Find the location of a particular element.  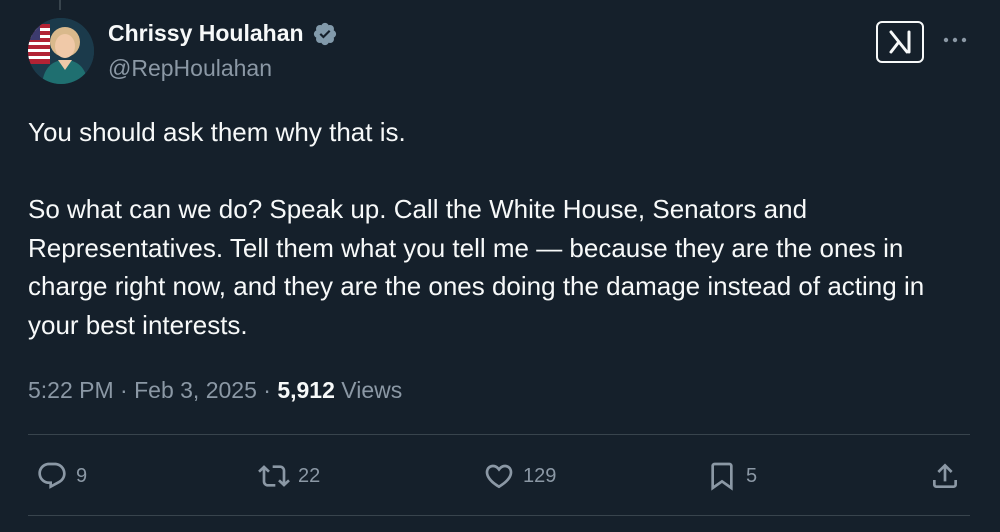

thread-line is located at coordinates (60, 5).